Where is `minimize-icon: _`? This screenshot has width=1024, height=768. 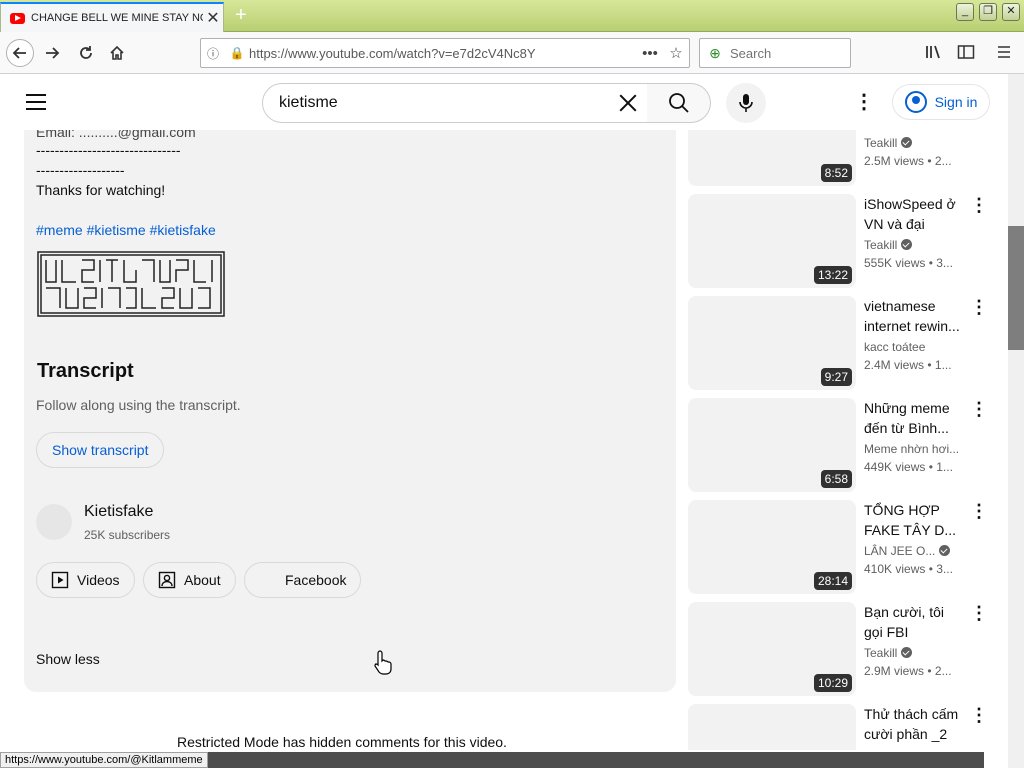
minimize-icon: _ is located at coordinates (965, 12).